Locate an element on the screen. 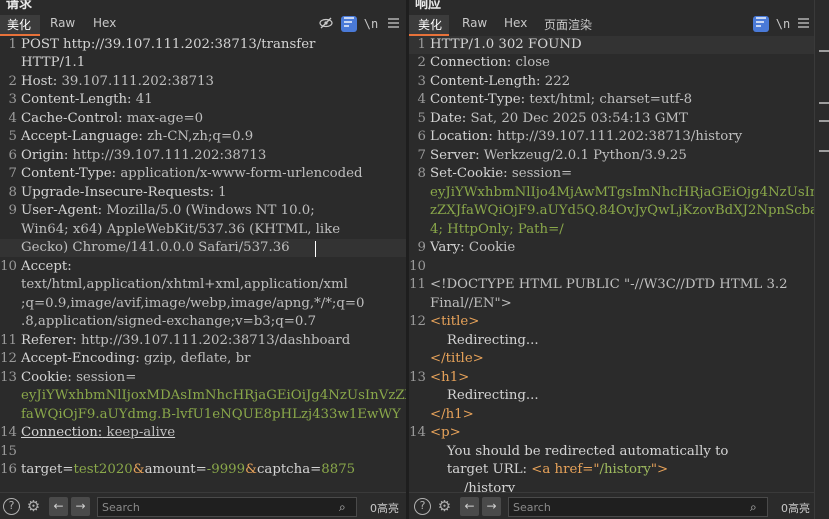 This screenshot has width=829, height=519. line-number: 6 is located at coordinates (12, 155).